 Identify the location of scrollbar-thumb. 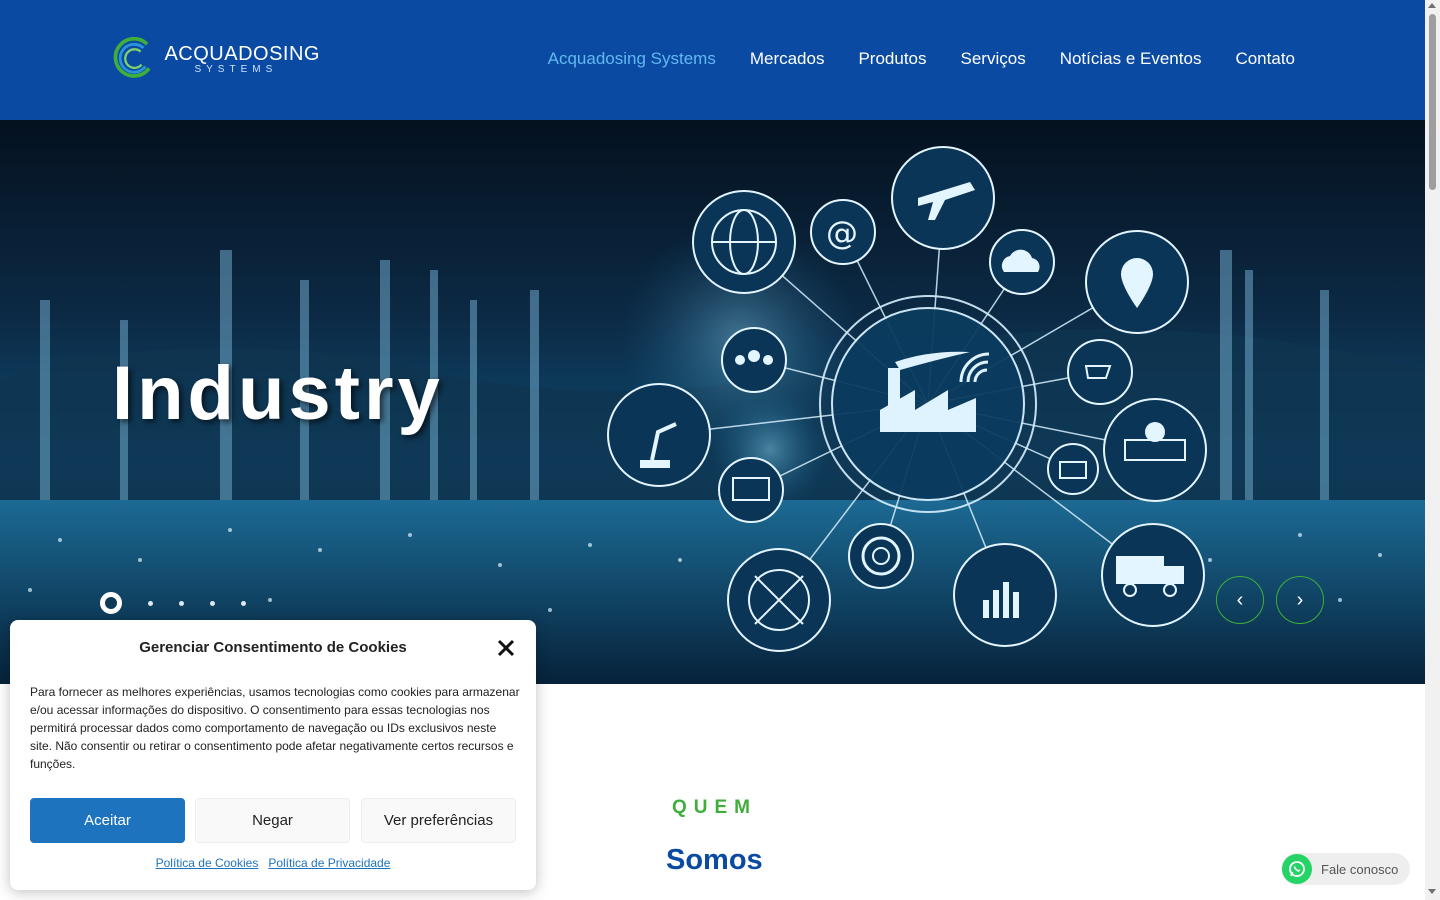
(1432, 102).